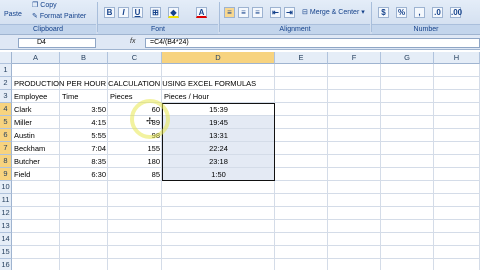 The width and height of the screenshot is (480, 270). What do you see at coordinates (275, 12) in the screenshot?
I see `decrease-indent-icon: ⇤` at bounding box center [275, 12].